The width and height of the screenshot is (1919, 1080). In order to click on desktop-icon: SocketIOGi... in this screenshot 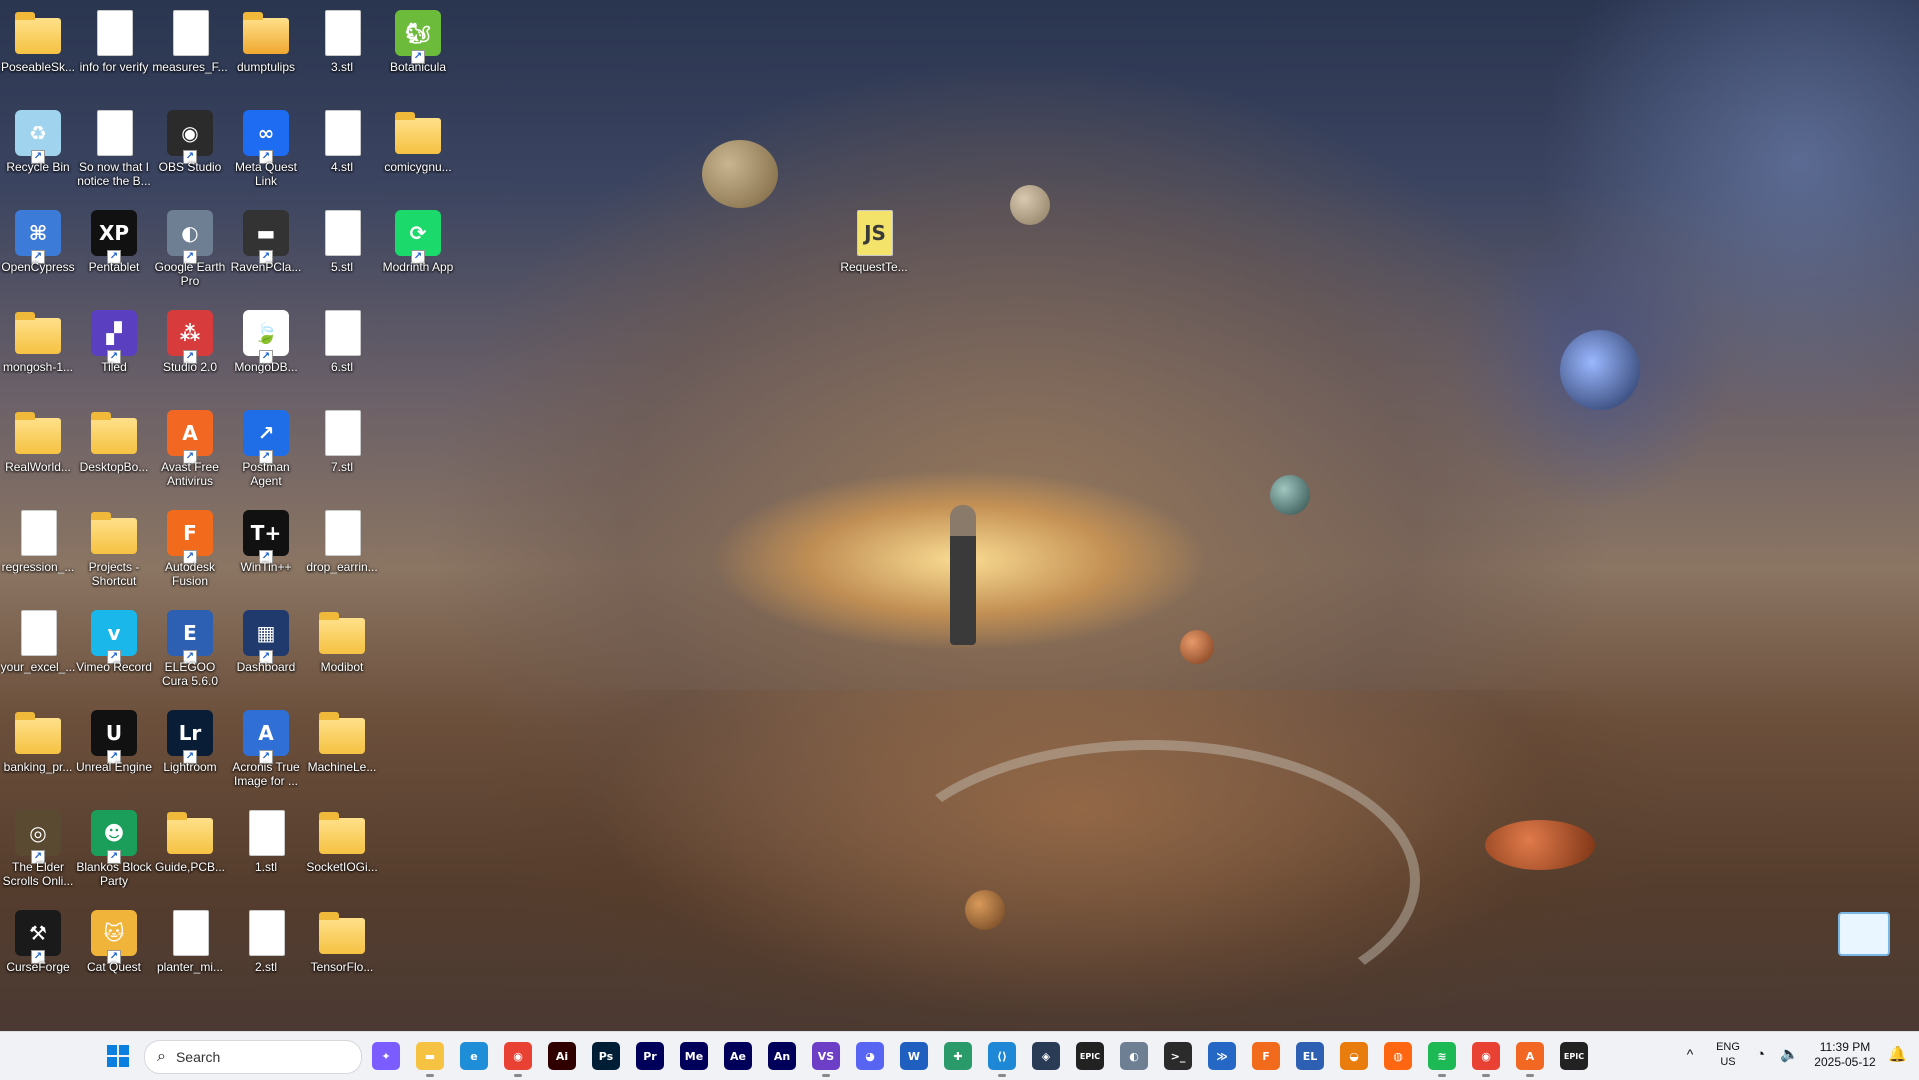, I will do `click(342, 854)`.